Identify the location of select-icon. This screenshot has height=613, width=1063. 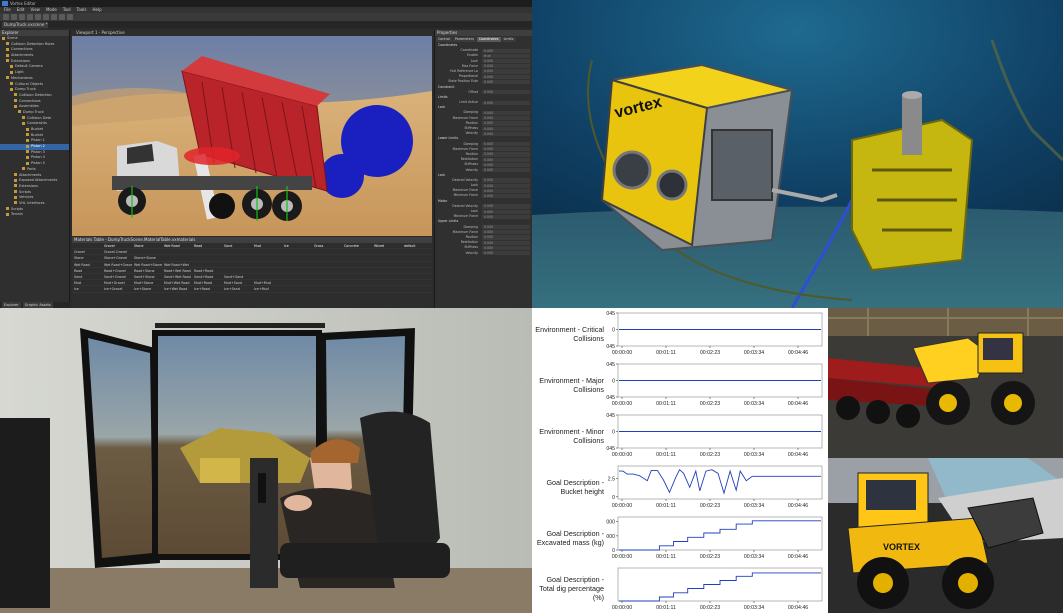
(46, 17).